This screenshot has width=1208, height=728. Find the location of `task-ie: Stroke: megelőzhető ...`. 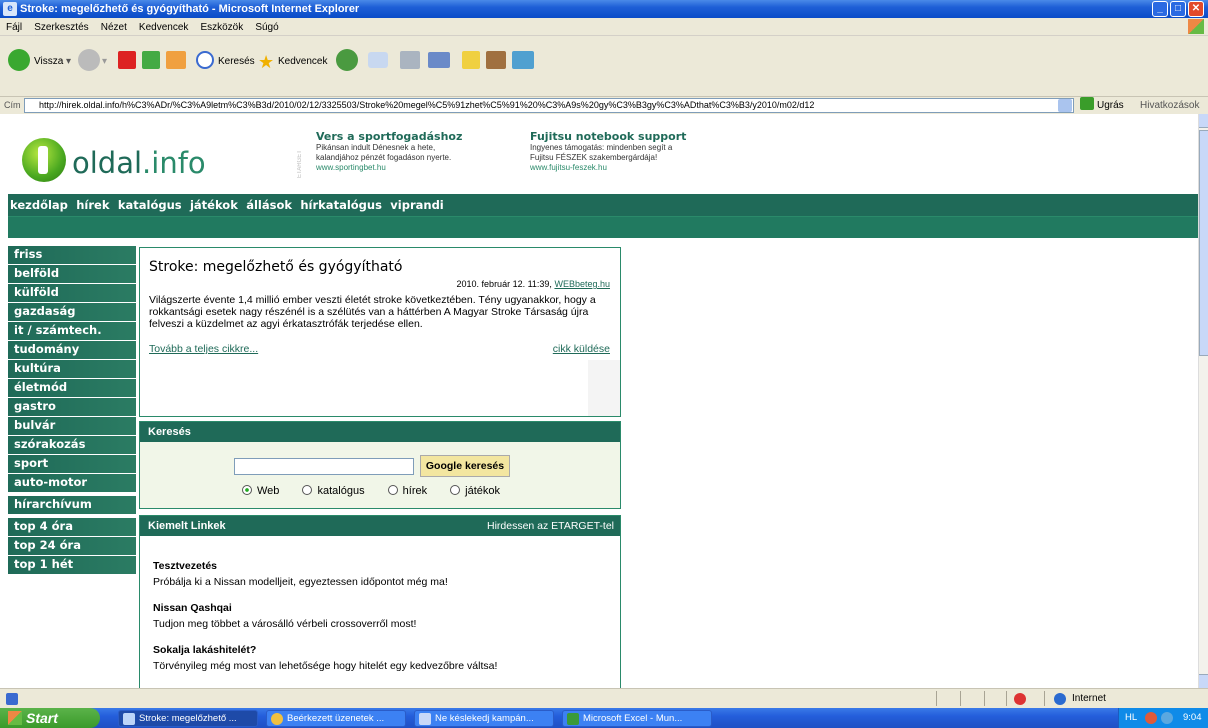

task-ie: Stroke: megelőzhető ... is located at coordinates (188, 718).